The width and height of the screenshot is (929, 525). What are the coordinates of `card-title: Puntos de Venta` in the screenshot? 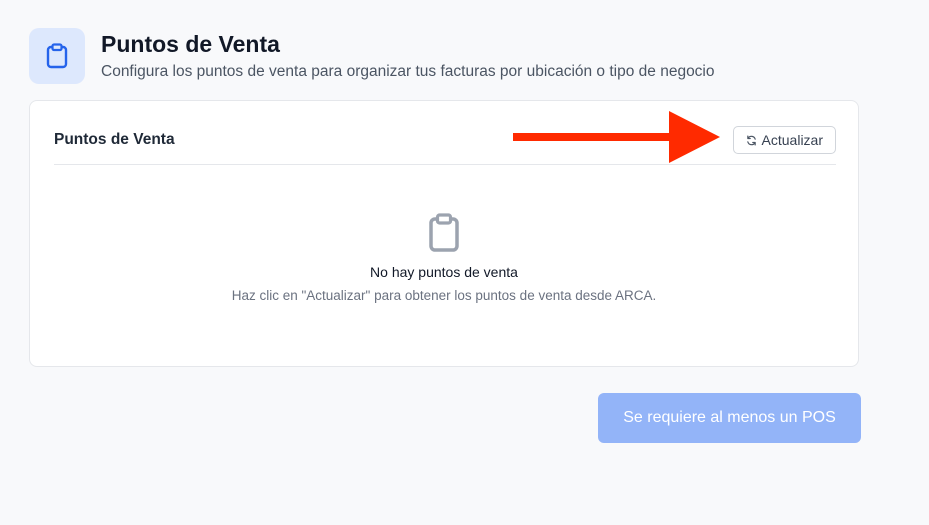 It's located at (114, 139).